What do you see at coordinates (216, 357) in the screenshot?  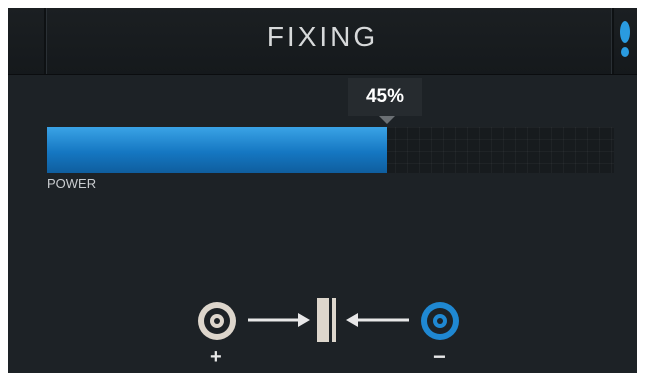 I see `positive-sign: +` at bounding box center [216, 357].